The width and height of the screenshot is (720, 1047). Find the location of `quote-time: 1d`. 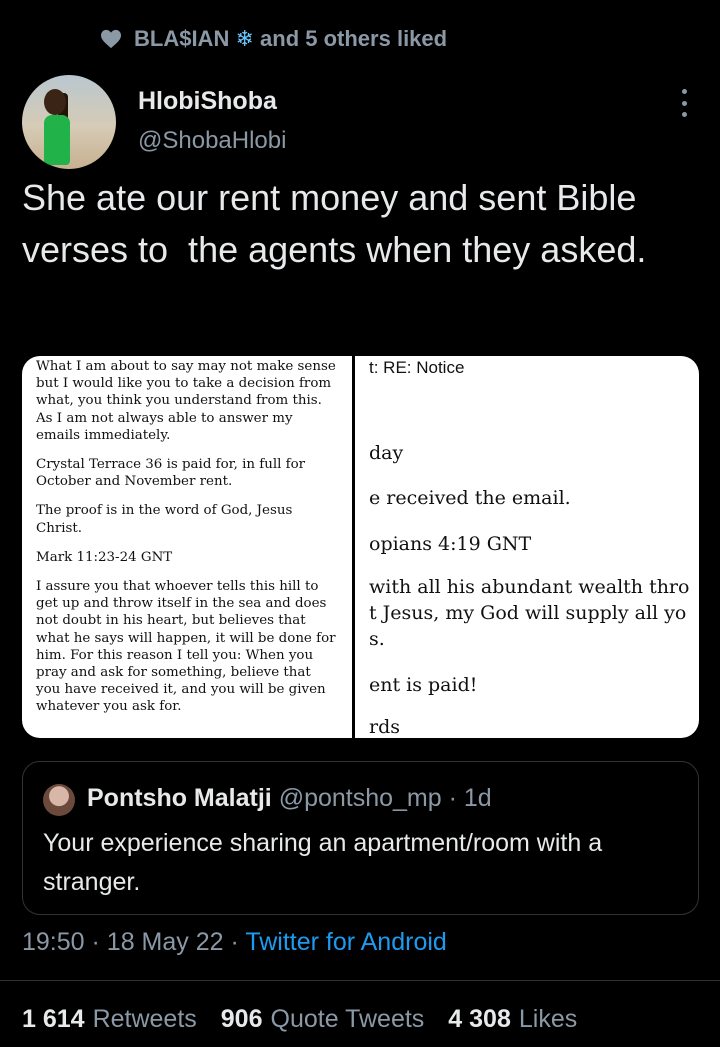

quote-time: 1d is located at coordinates (477, 798).